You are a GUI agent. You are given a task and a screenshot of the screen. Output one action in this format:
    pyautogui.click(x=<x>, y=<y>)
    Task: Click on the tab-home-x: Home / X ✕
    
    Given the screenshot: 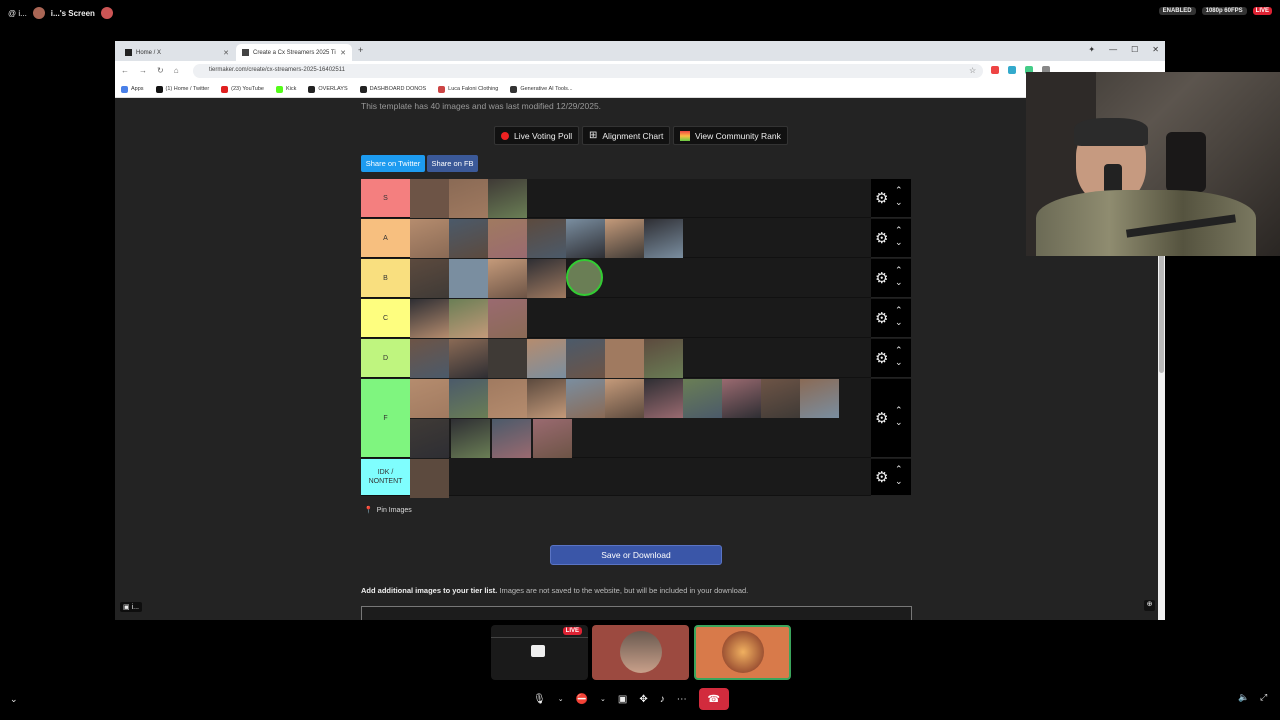 What is the action you would take?
    pyautogui.click(x=177, y=52)
    